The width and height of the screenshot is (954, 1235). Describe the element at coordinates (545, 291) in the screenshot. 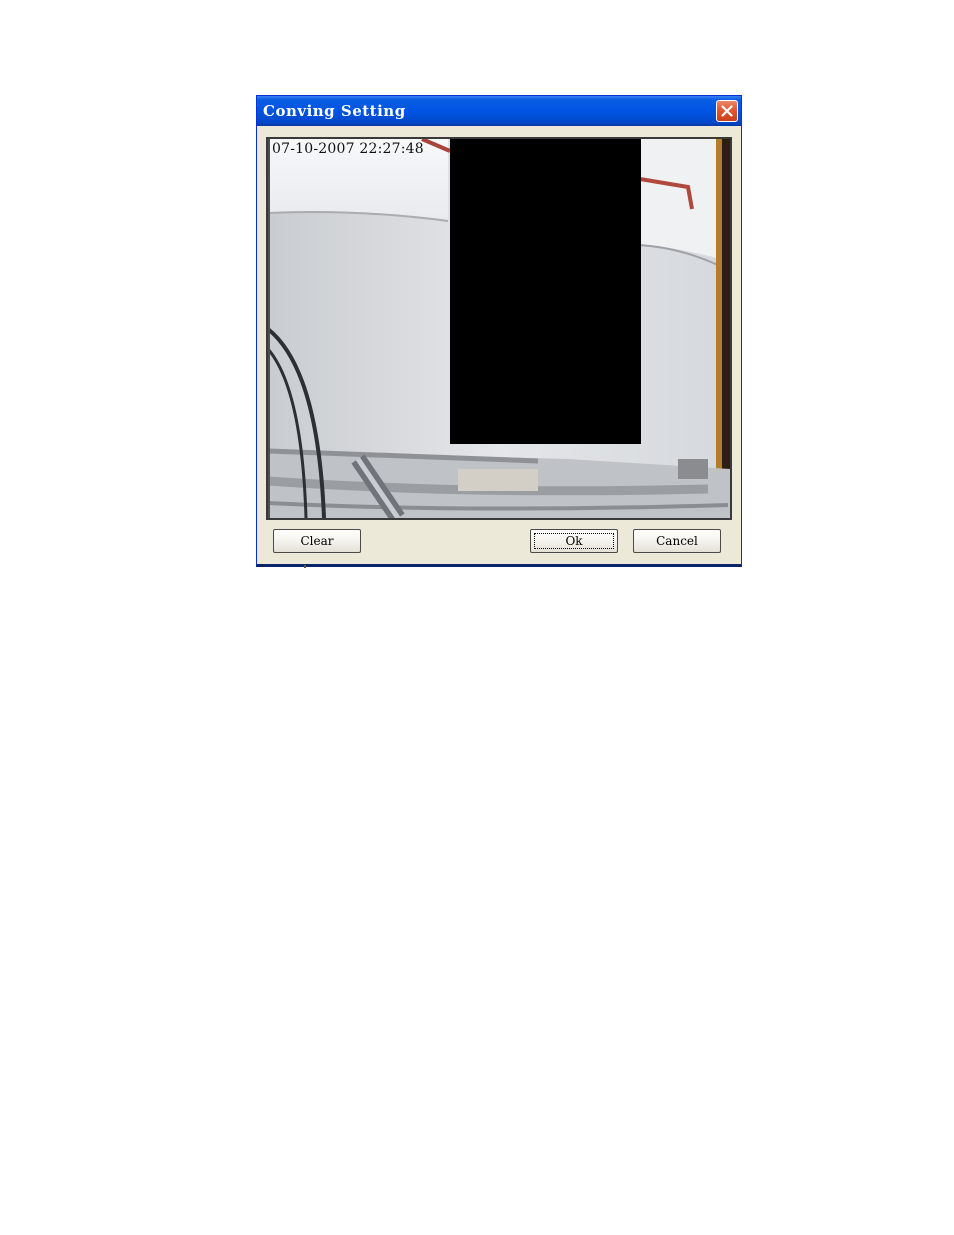

I see `privacy-mask-region` at that location.